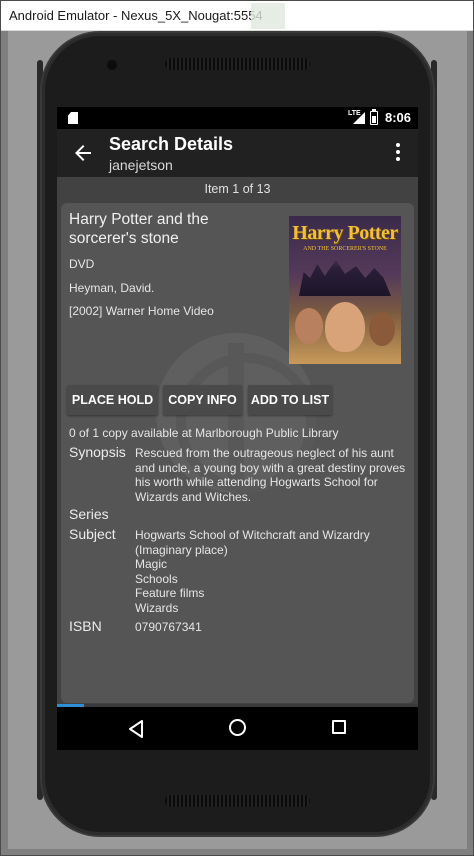 The width and height of the screenshot is (474, 856). What do you see at coordinates (112, 288) in the screenshot?
I see `record-author: Heyman, David.` at bounding box center [112, 288].